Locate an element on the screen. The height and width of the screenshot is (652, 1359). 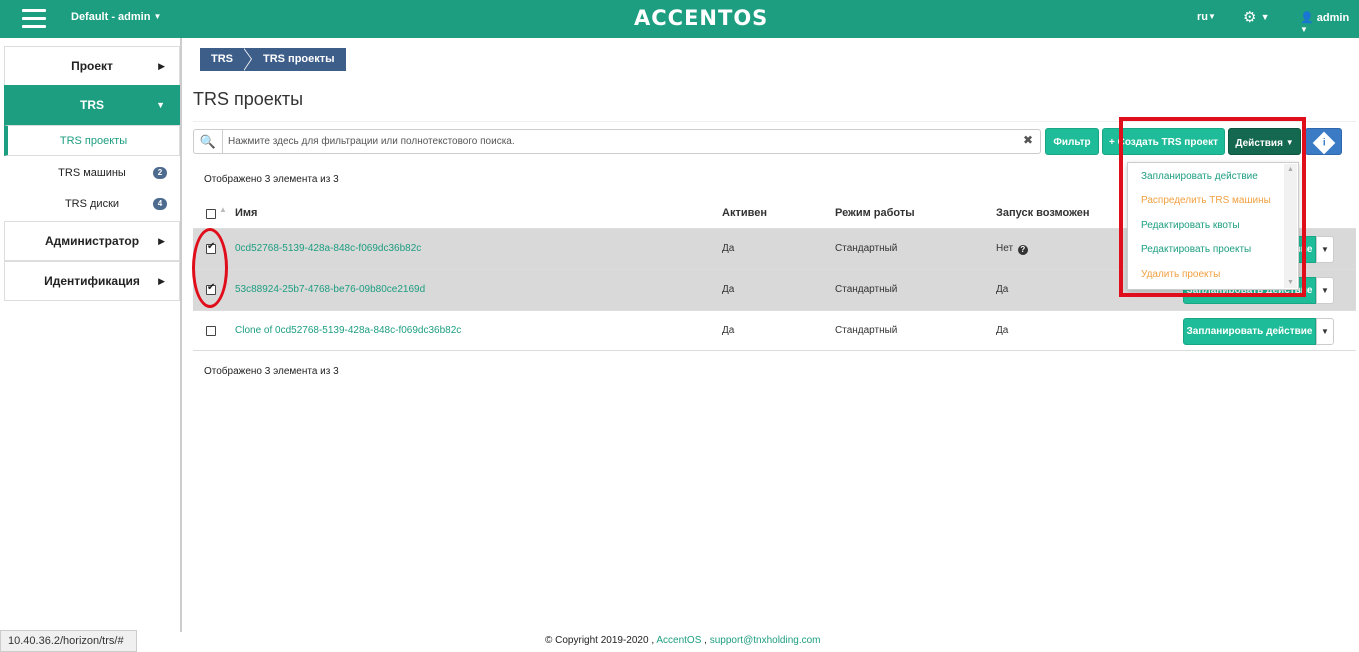
sidebar-item-label: TRS диски is located at coordinates (92, 204).